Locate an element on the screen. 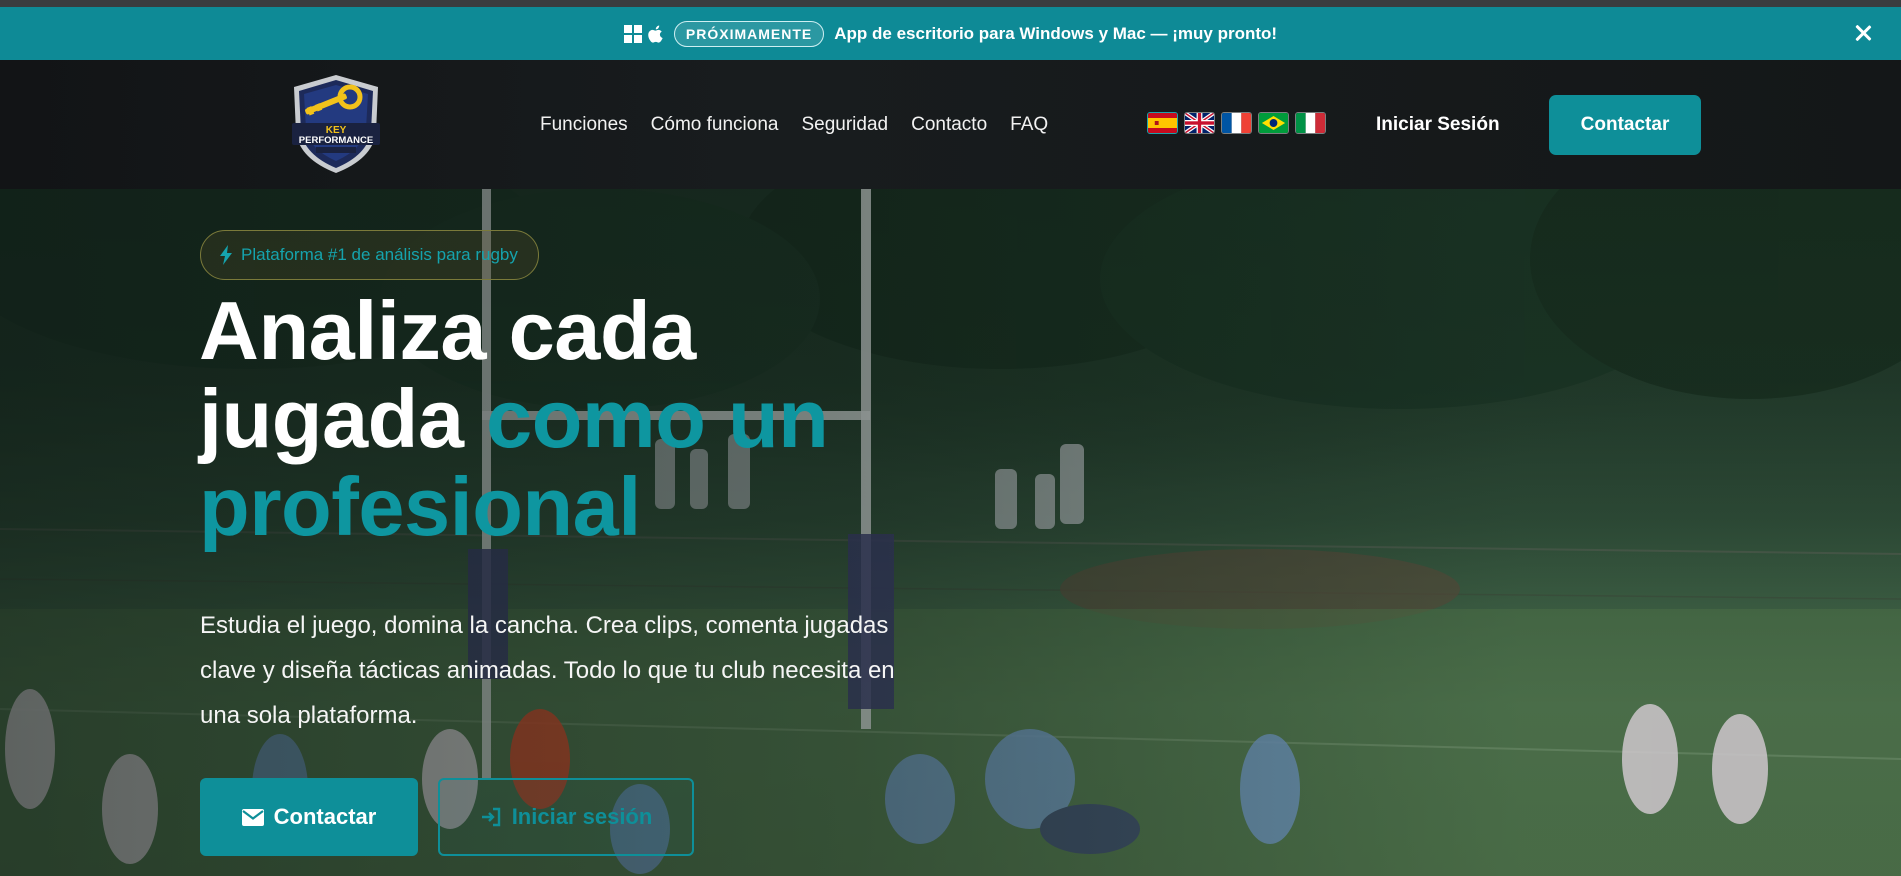  apple-icon is located at coordinates (655, 34).